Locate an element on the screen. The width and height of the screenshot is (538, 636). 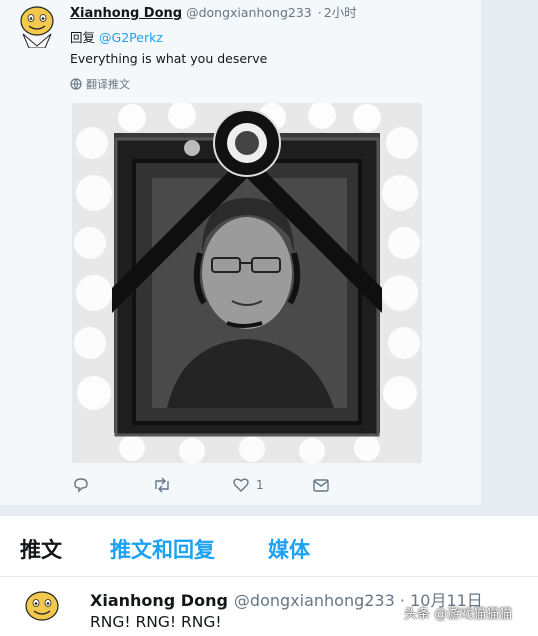
retweet-icon is located at coordinates (162, 485).